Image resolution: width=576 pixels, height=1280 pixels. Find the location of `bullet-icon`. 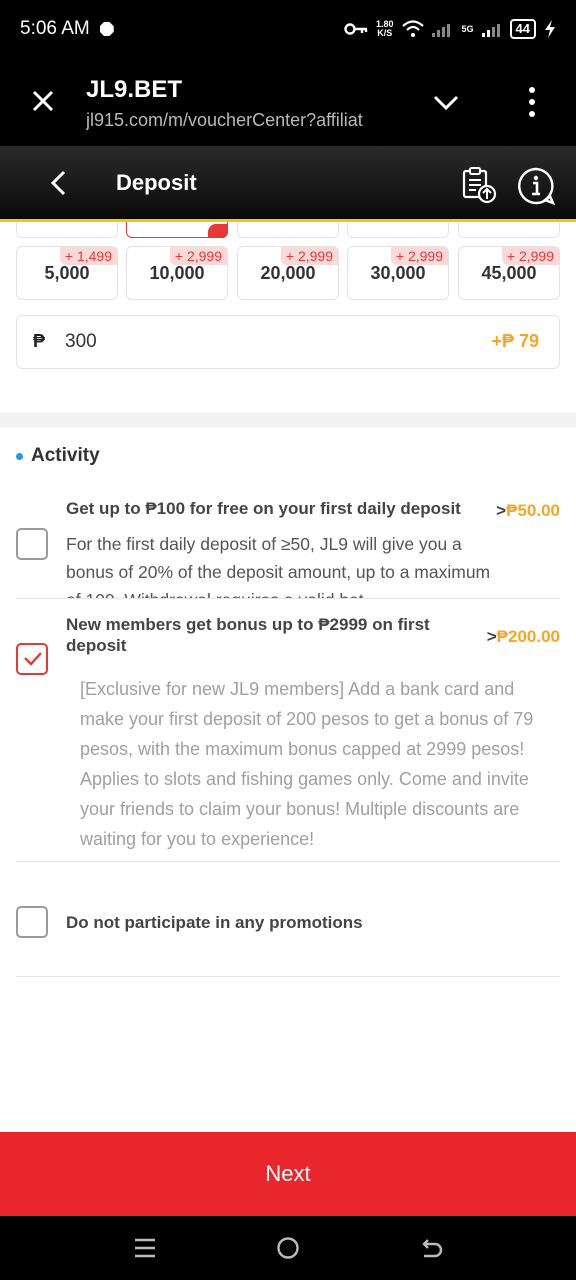

bullet-icon is located at coordinates (19, 456).